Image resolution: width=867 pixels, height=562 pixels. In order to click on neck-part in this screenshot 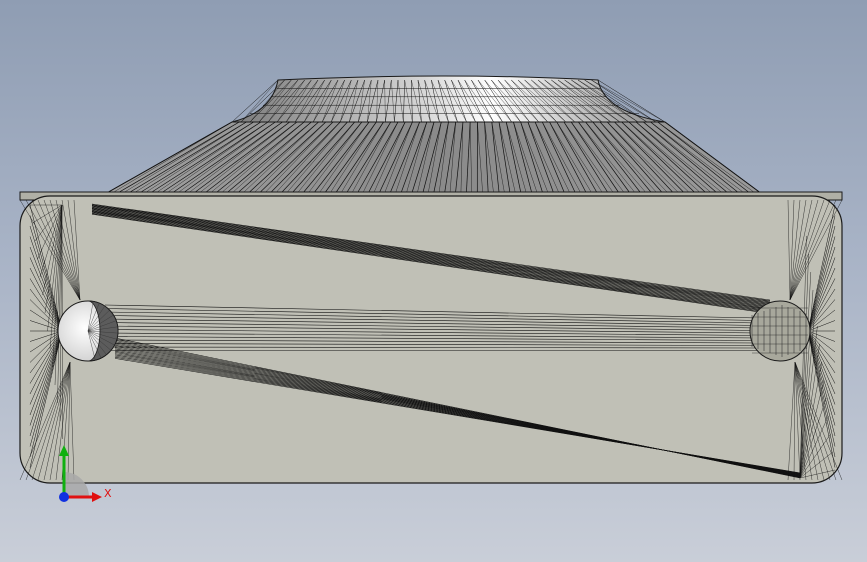, I will do `click(448, 99)`.